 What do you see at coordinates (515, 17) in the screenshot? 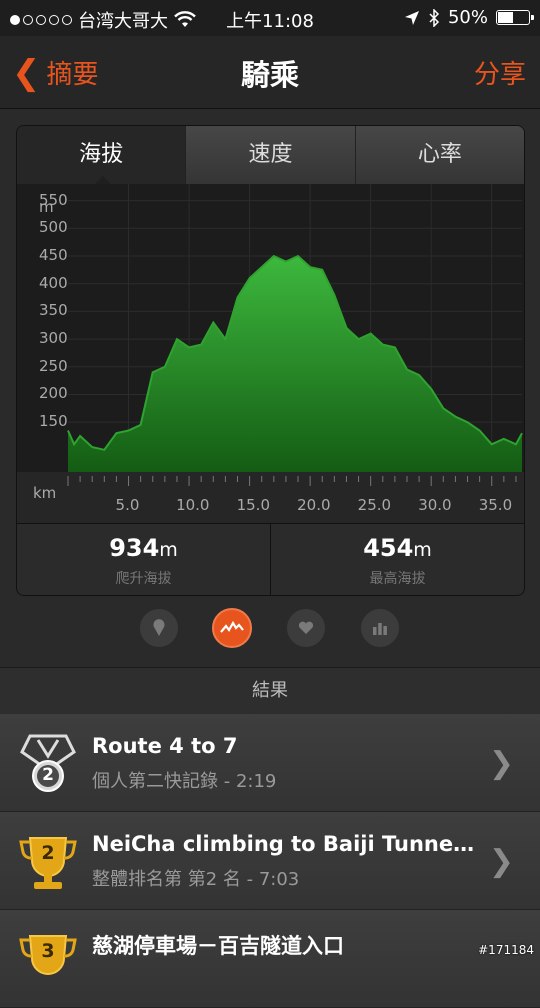
I see `battery-icon` at bounding box center [515, 17].